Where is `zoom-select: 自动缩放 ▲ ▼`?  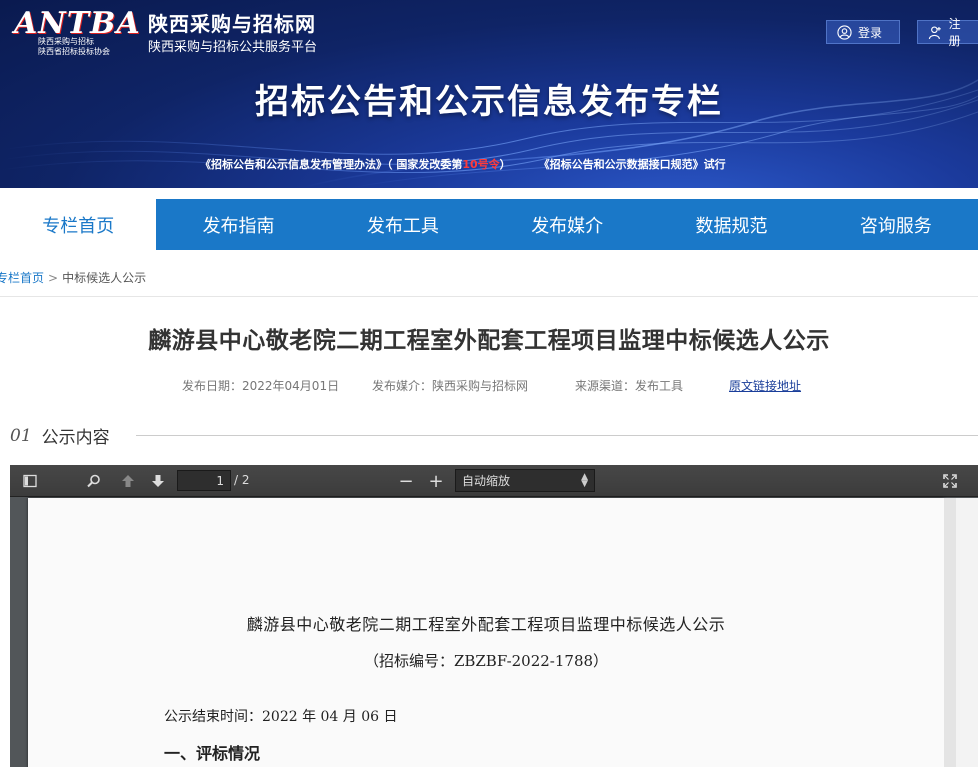
zoom-select: 自动缩放 ▲ ▼ is located at coordinates (525, 480).